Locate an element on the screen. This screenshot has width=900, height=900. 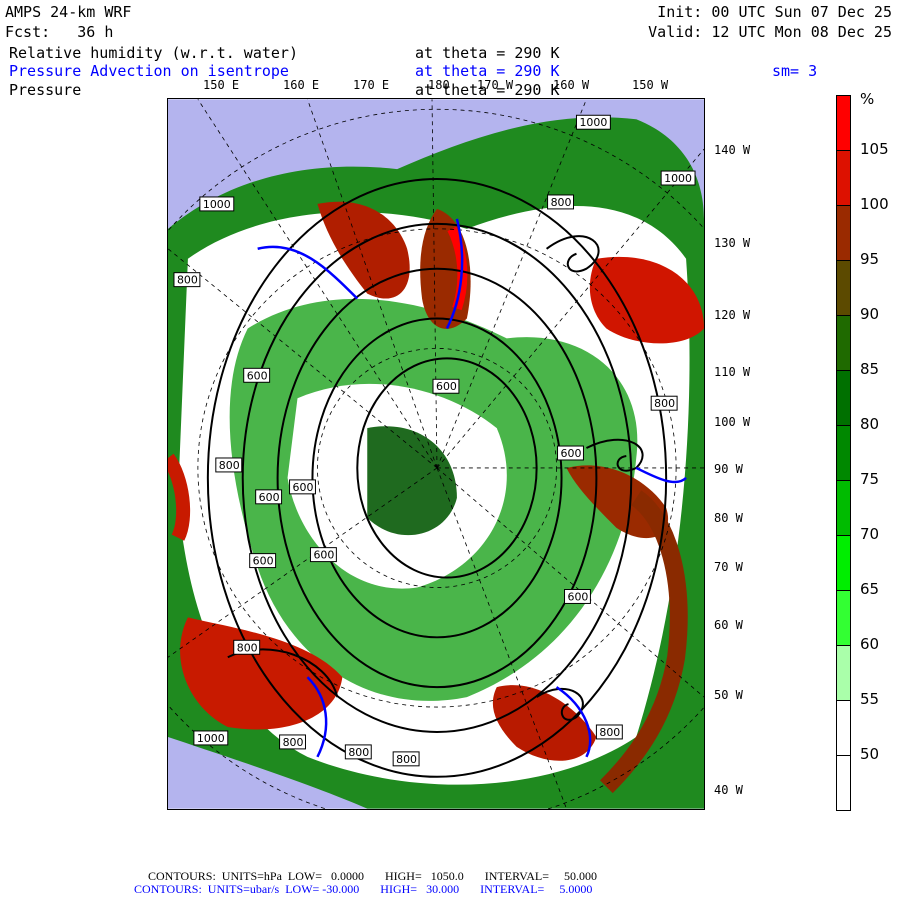
lon-label-top: 170 E is located at coordinates (371, 85).